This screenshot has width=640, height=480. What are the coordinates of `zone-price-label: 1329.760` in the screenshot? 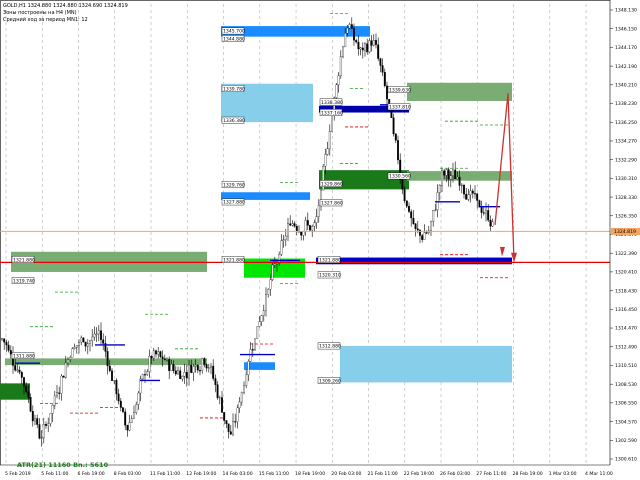 It's located at (233, 184).